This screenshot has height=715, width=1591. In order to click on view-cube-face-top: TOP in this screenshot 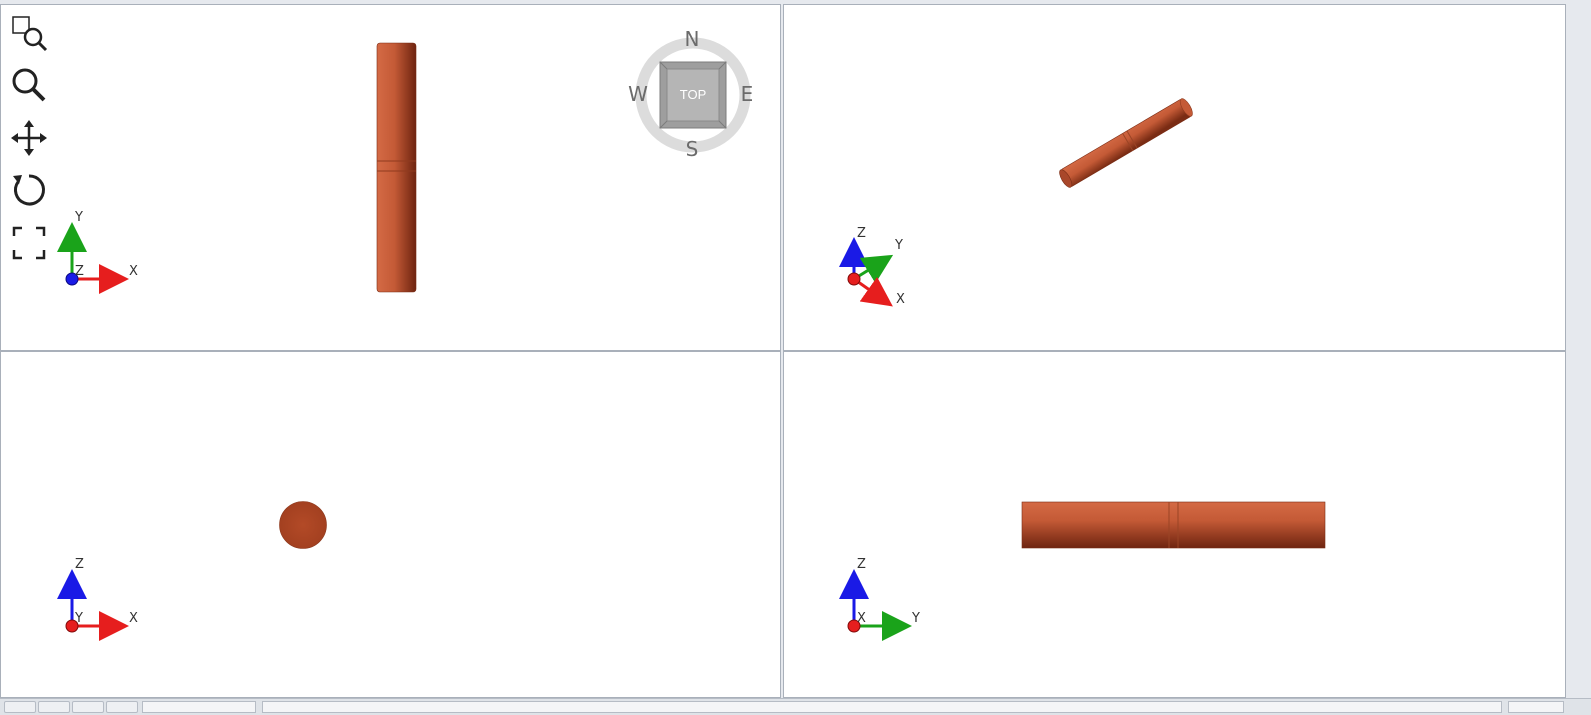, I will do `click(693, 94)`.